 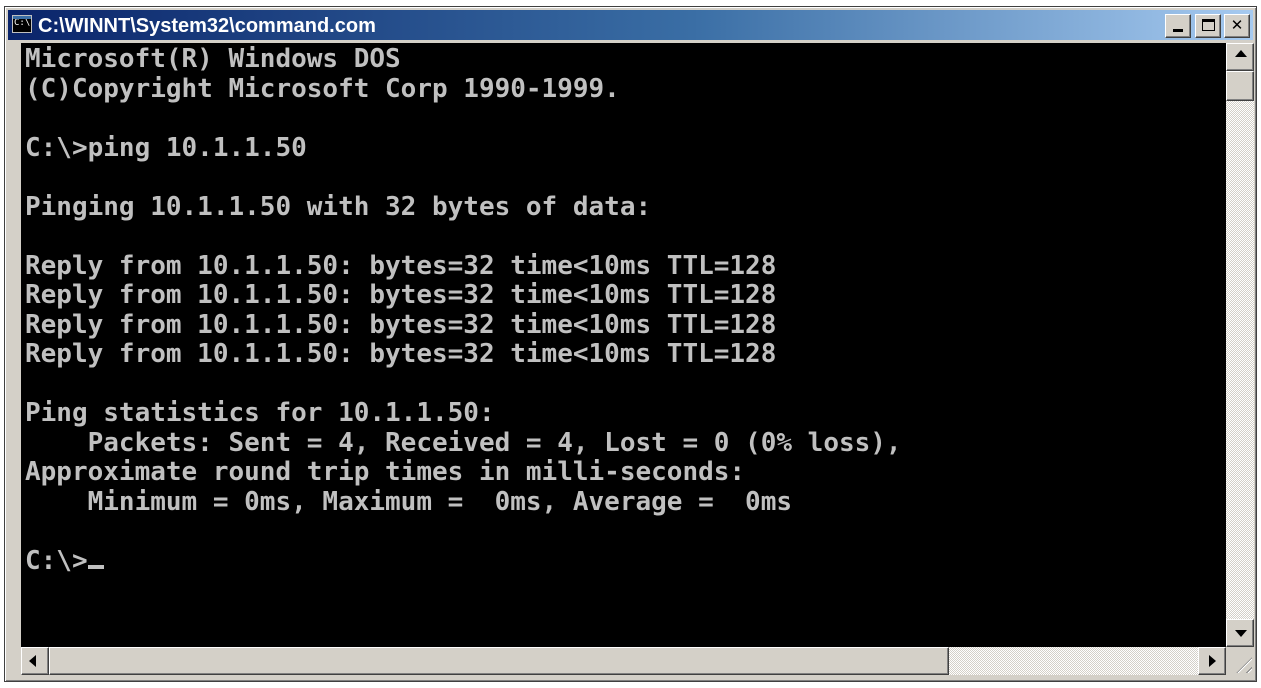 What do you see at coordinates (322, 88) in the screenshot?
I see `console-line: (C)Copyright Microsoft Corp 1990-1999.` at bounding box center [322, 88].